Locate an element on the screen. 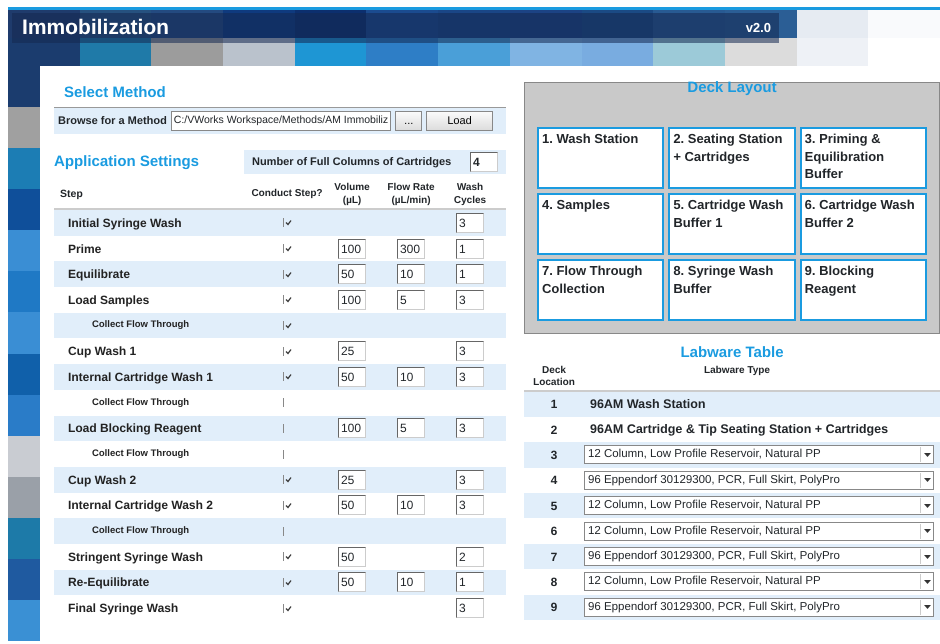 This screenshot has height=644, width=940. step-name: Prime is located at coordinates (84, 249).